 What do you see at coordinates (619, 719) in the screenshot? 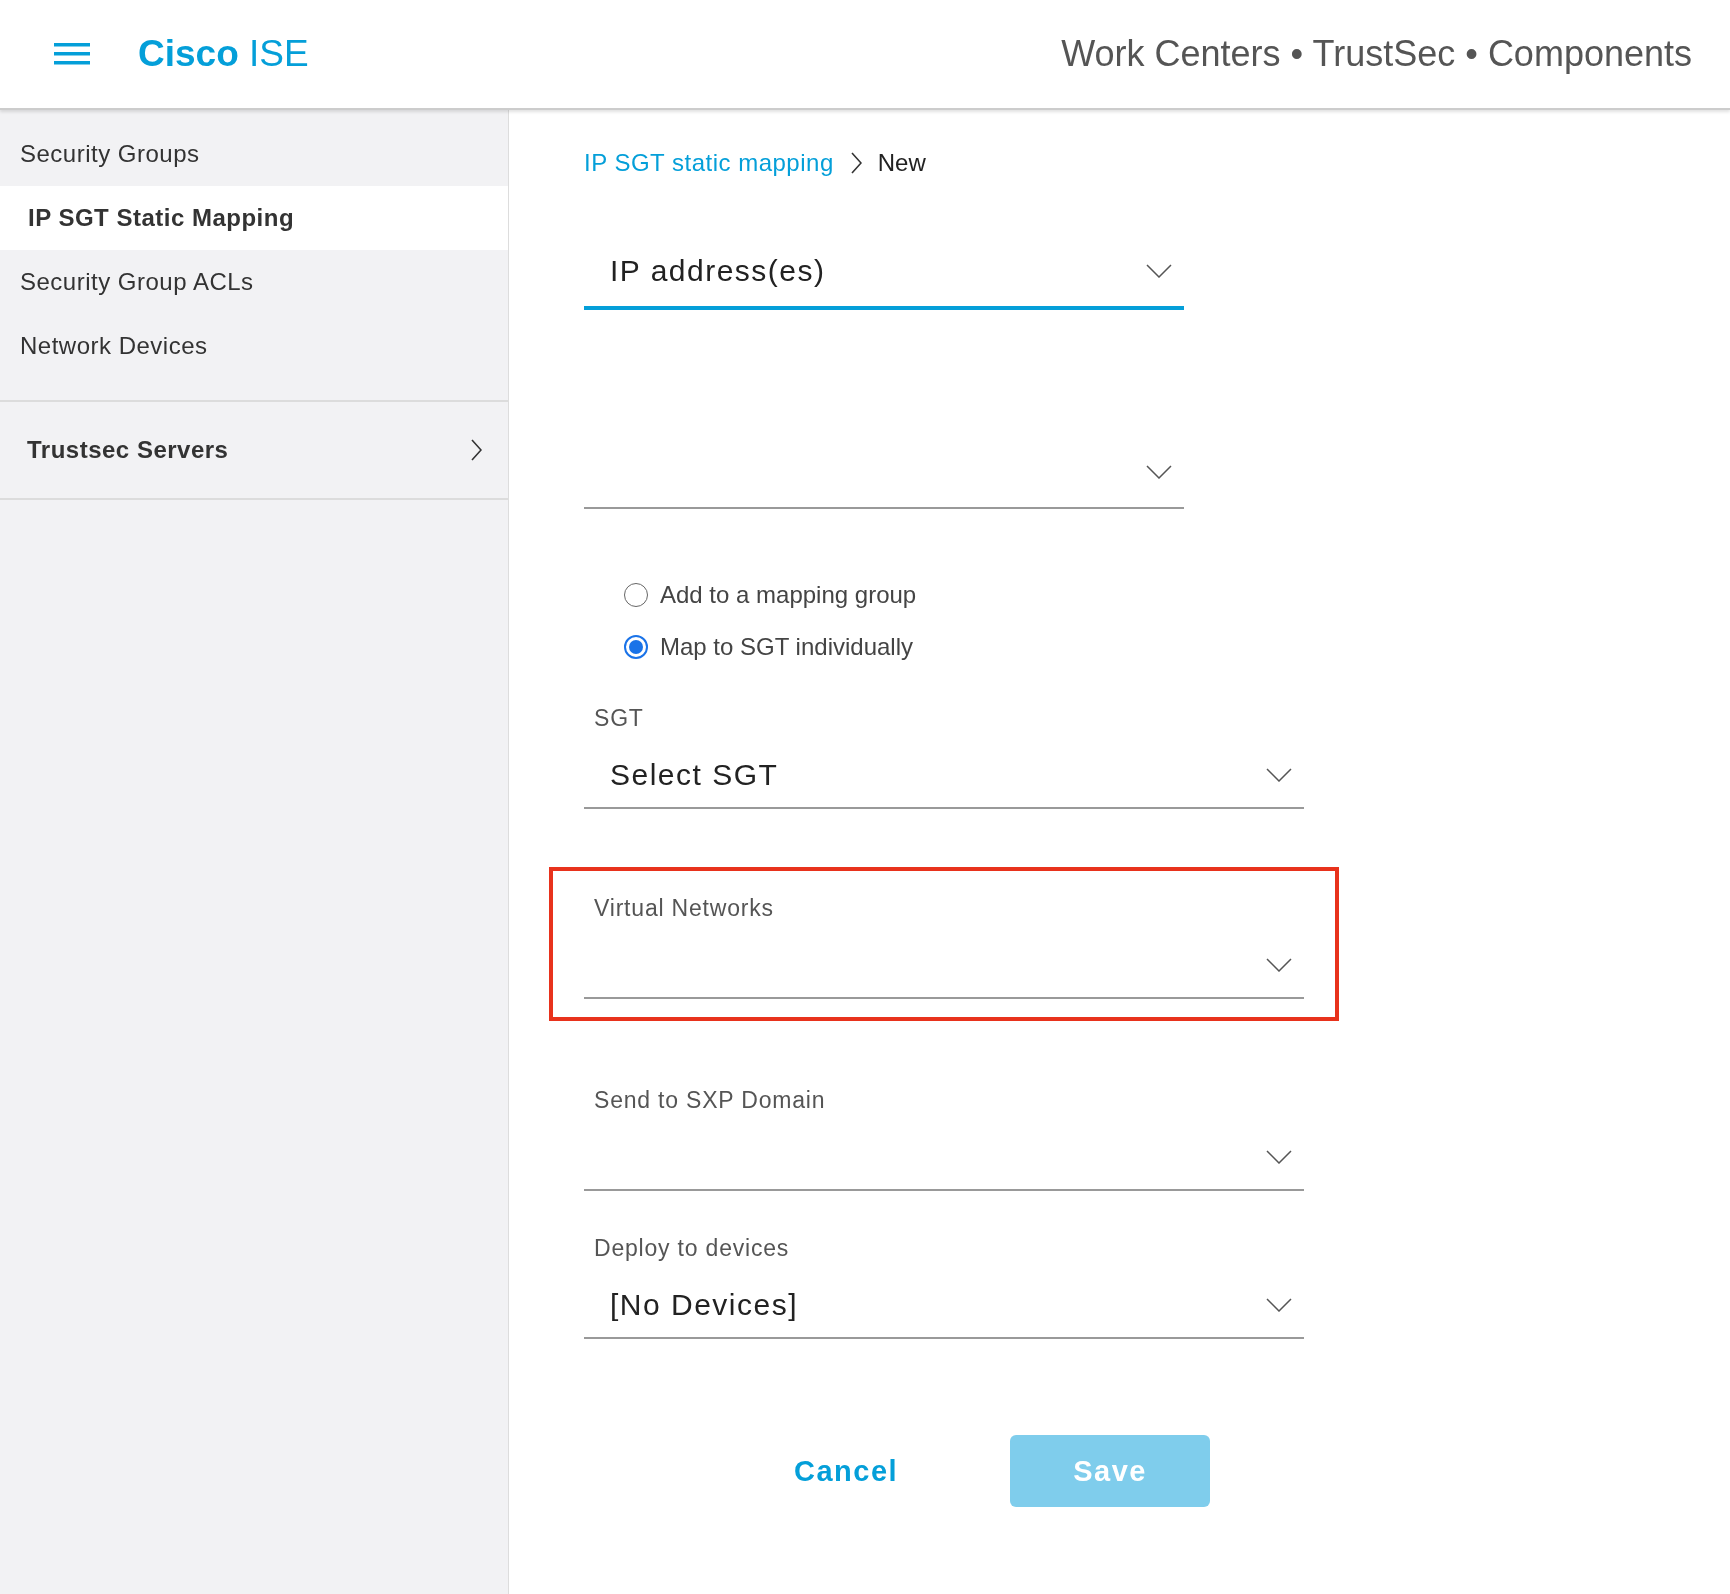
I see `field-label: SGT` at bounding box center [619, 719].